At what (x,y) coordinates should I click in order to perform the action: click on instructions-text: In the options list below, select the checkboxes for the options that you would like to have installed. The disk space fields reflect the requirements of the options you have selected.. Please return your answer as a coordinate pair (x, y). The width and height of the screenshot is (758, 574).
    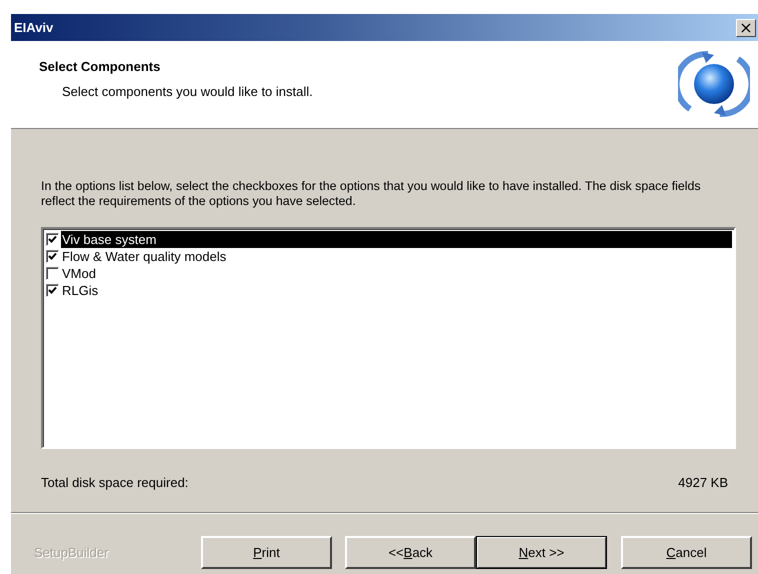
    Looking at the image, I should click on (371, 194).